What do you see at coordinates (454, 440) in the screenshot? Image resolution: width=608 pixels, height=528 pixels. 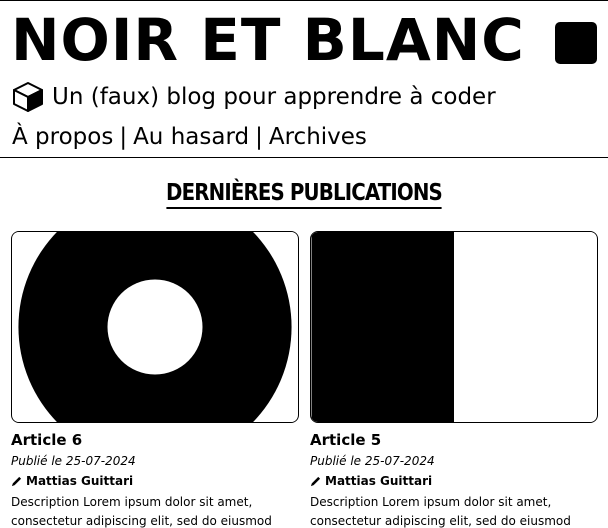 I see `article-title: Article 5` at bounding box center [454, 440].